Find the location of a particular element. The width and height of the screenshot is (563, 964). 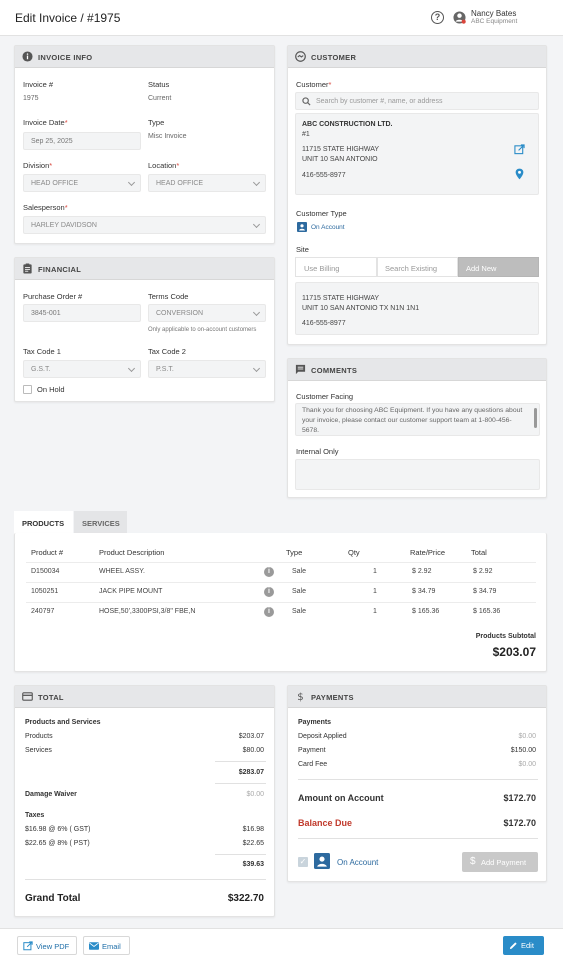

location-select: HEAD OFFICE is located at coordinates (207, 183).